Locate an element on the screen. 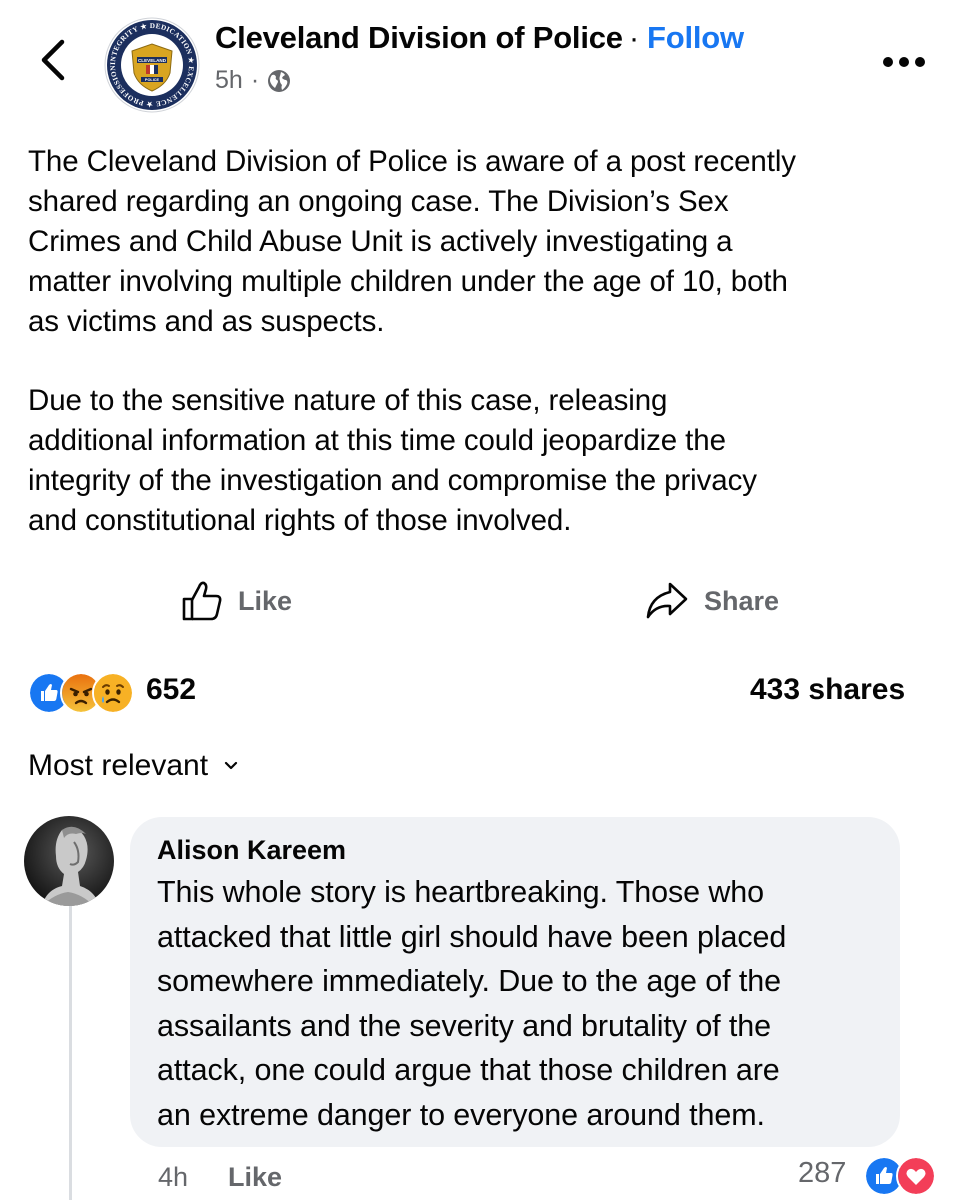  commenter-avatar is located at coordinates (69, 861).